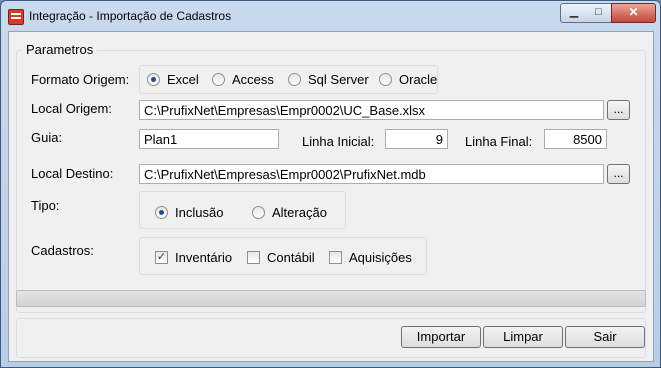 The width and height of the screenshot is (661, 368). I want to click on radio-excel-label: Excel, so click(183, 79).